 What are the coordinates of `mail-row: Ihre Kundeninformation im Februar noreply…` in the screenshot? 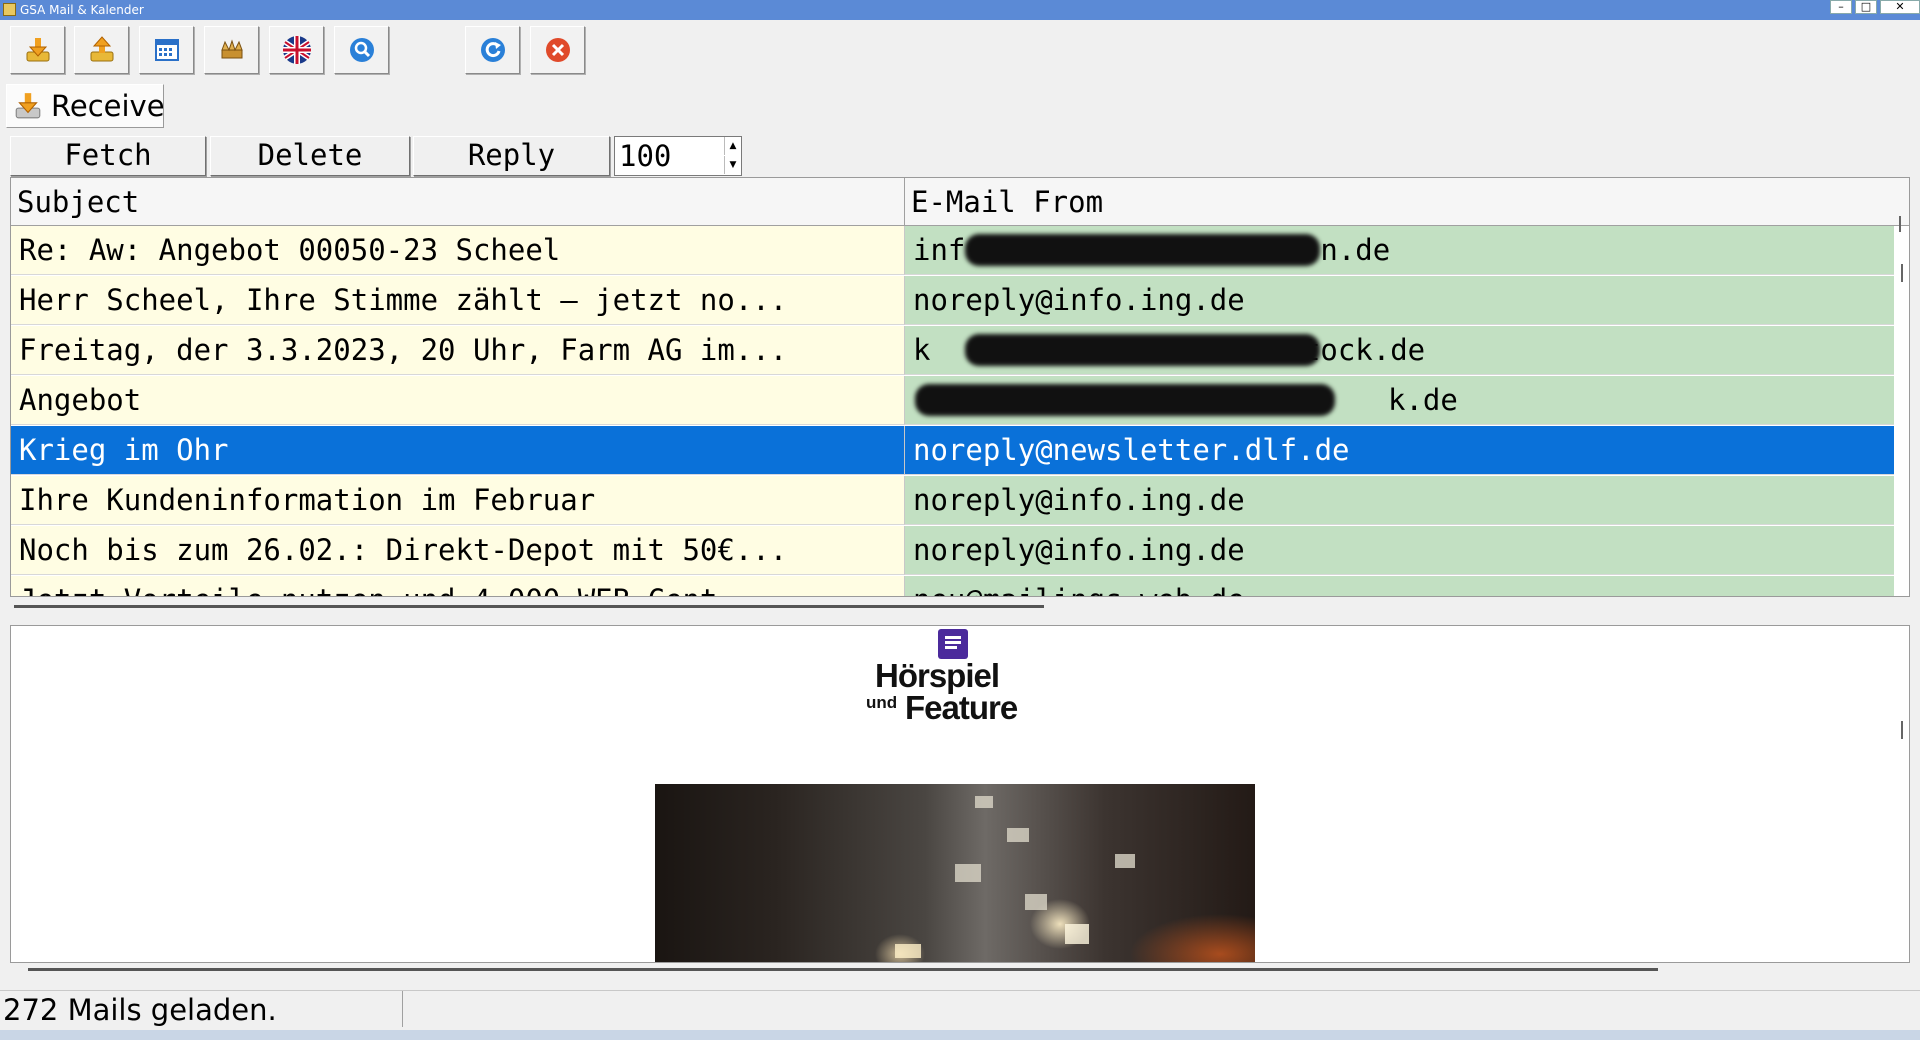 It's located at (952, 501).